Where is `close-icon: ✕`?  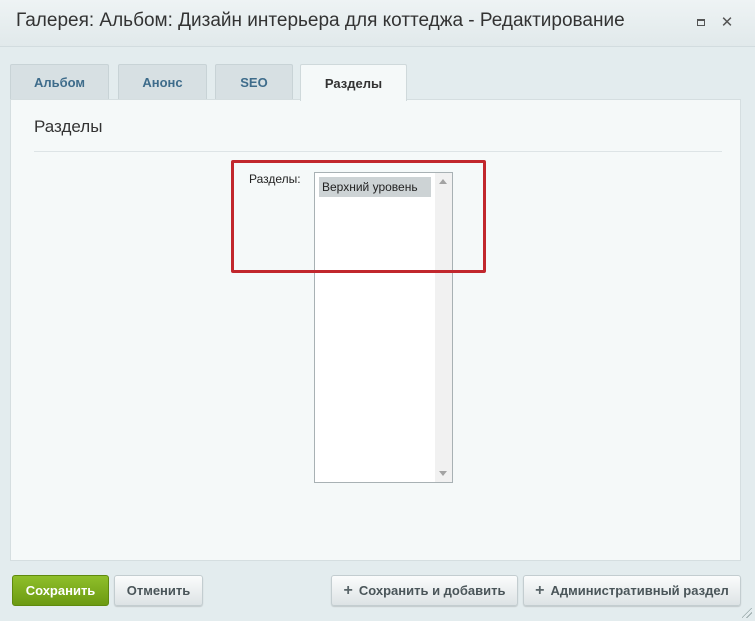 close-icon: ✕ is located at coordinates (727, 22).